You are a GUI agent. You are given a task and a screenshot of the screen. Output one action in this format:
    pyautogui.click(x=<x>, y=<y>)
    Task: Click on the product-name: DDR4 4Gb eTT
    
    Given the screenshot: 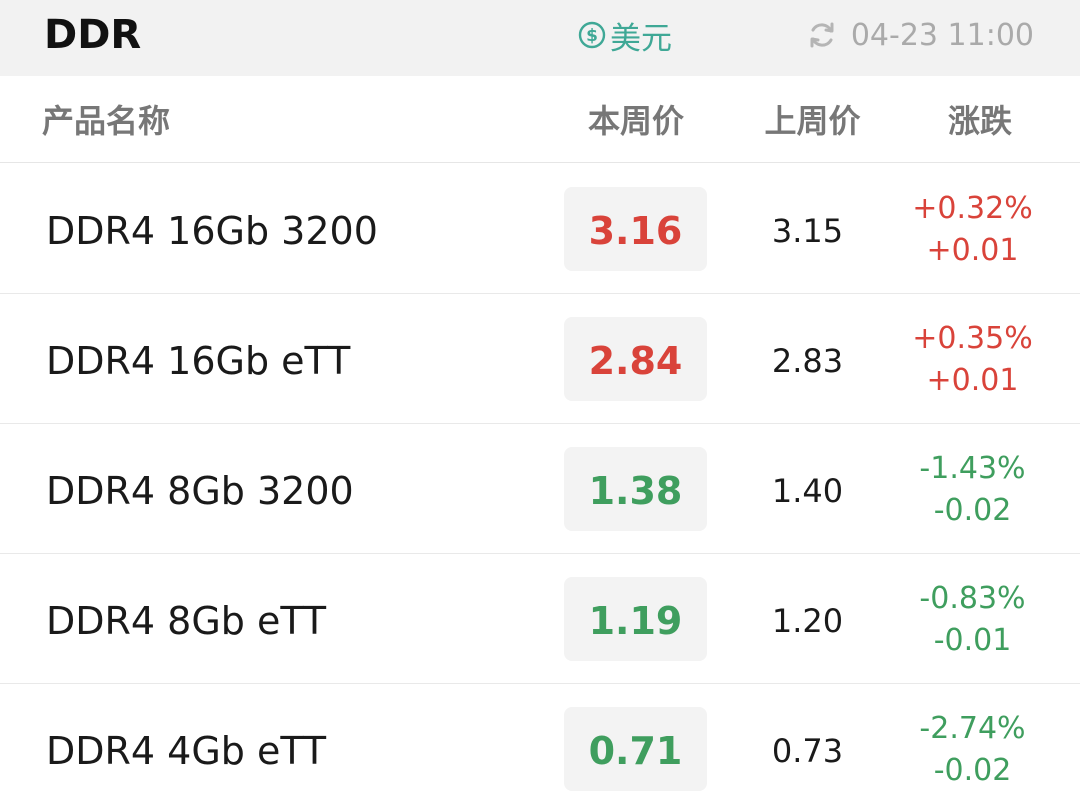 What is the action you would take?
    pyautogui.click(x=186, y=751)
    